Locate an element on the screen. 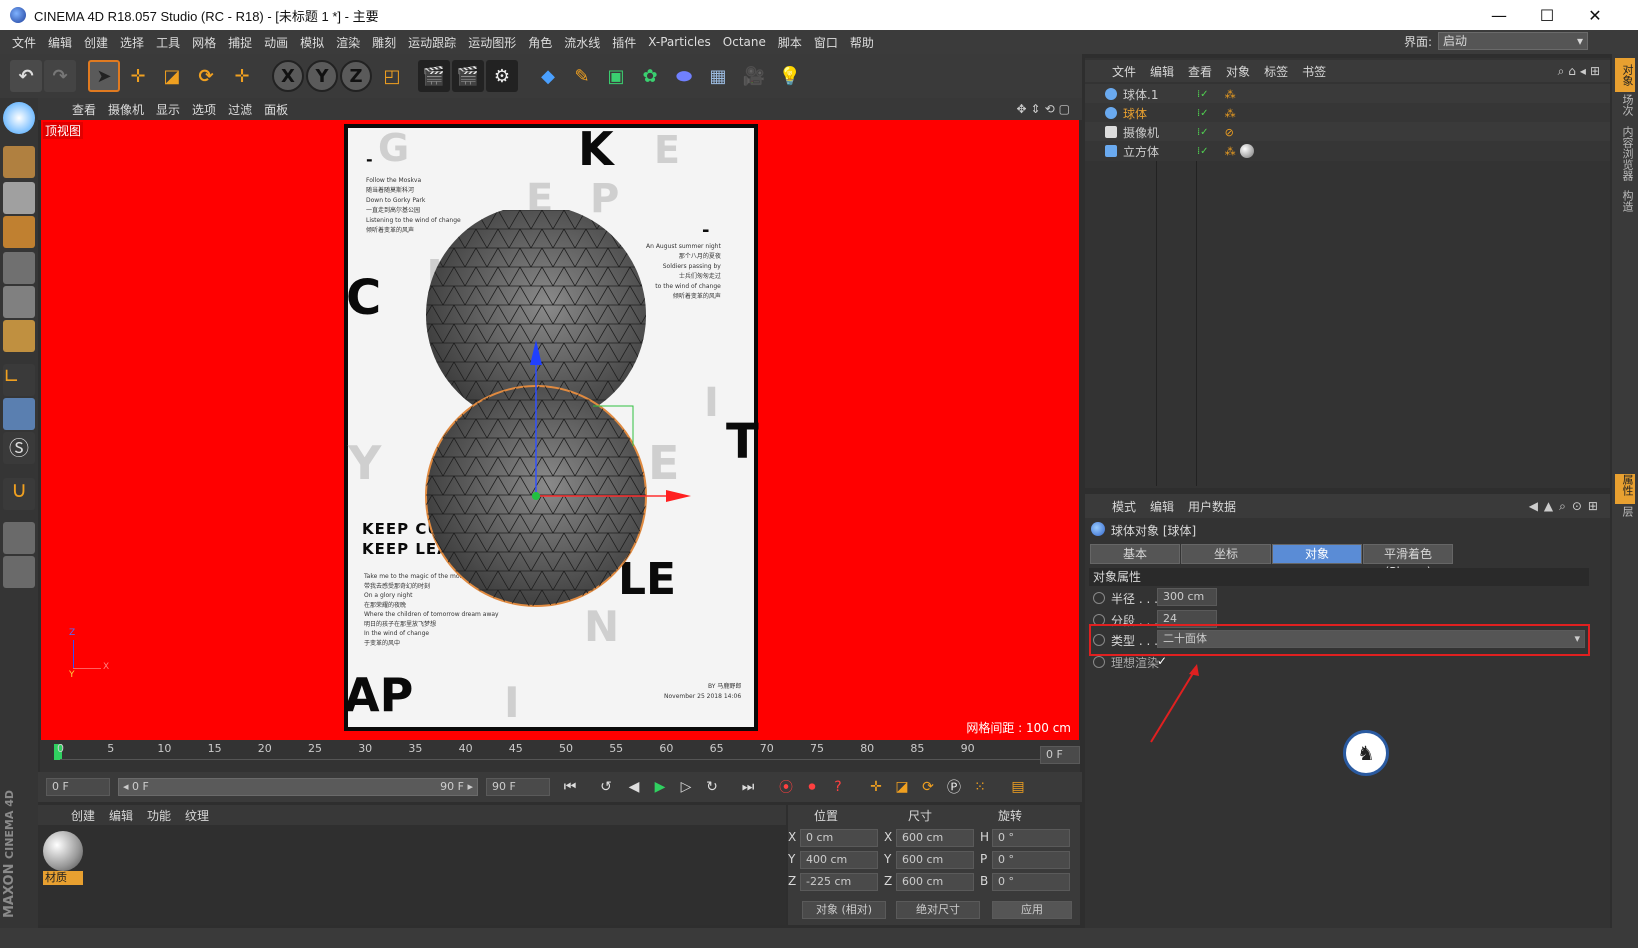 Image resolution: width=1638 pixels, height=948 pixels. viewport-menu-view: 查看 is located at coordinates (84, 109).